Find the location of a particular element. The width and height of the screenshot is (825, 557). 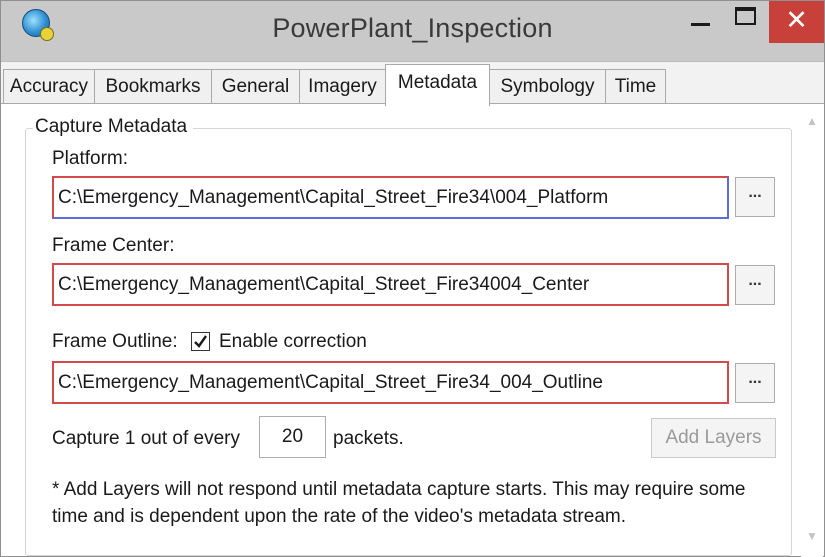

tab-symbology: Symbology is located at coordinates (547, 87).